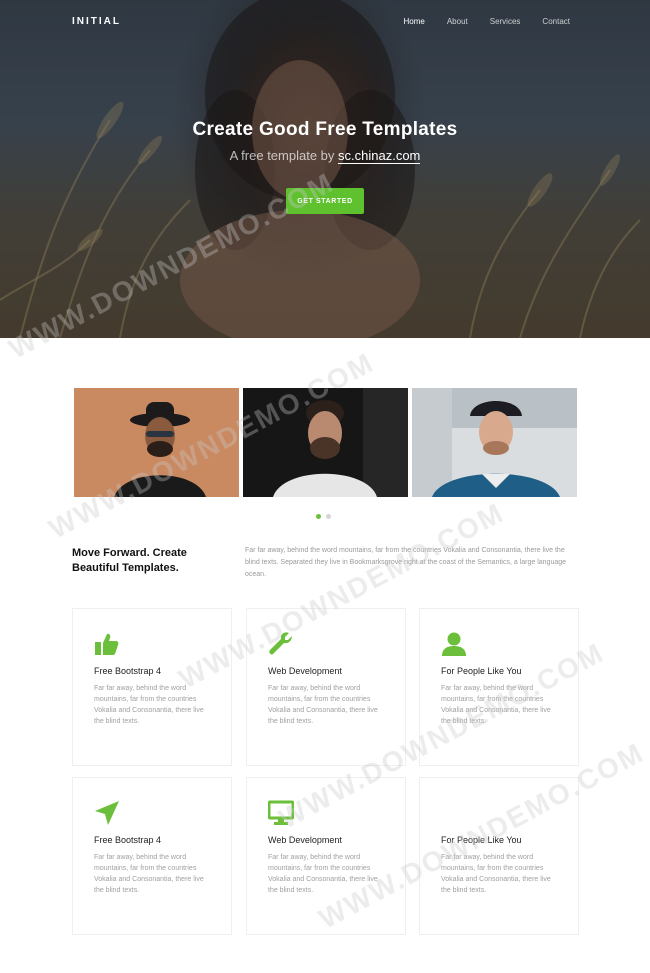 This screenshot has height=973, width=650. I want to click on hero-subtitle: A free template by sc.chinaz.com, so click(325, 156).